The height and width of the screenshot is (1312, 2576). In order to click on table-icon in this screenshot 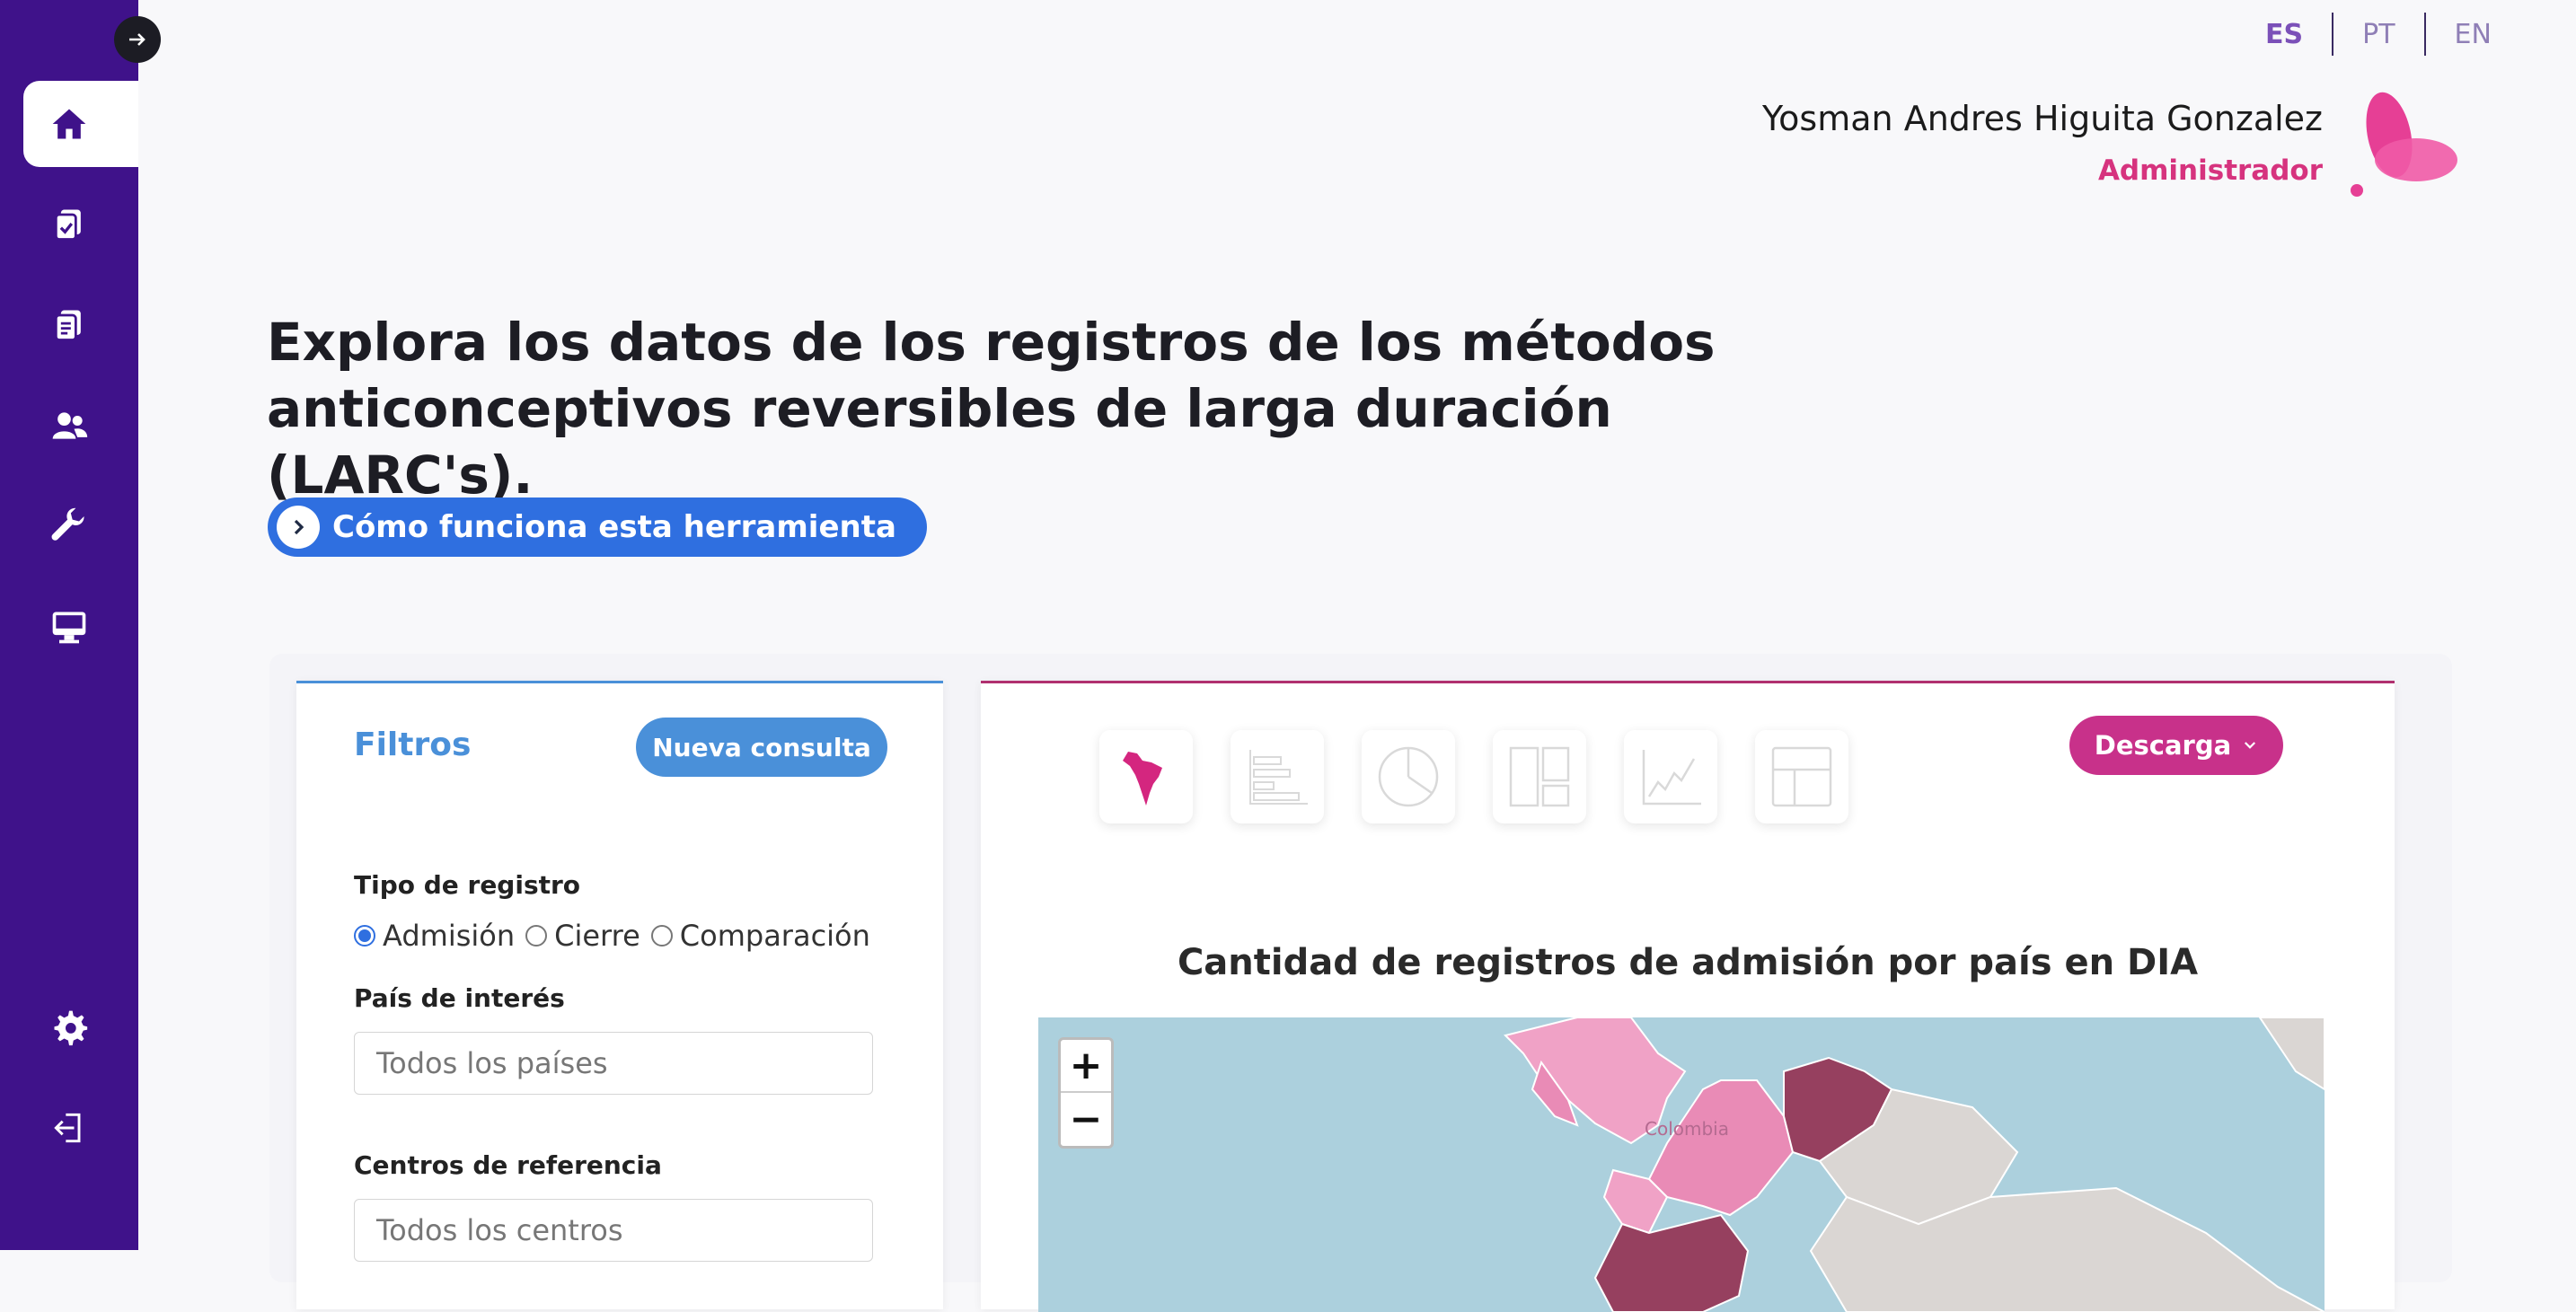, I will do `click(1801, 776)`.